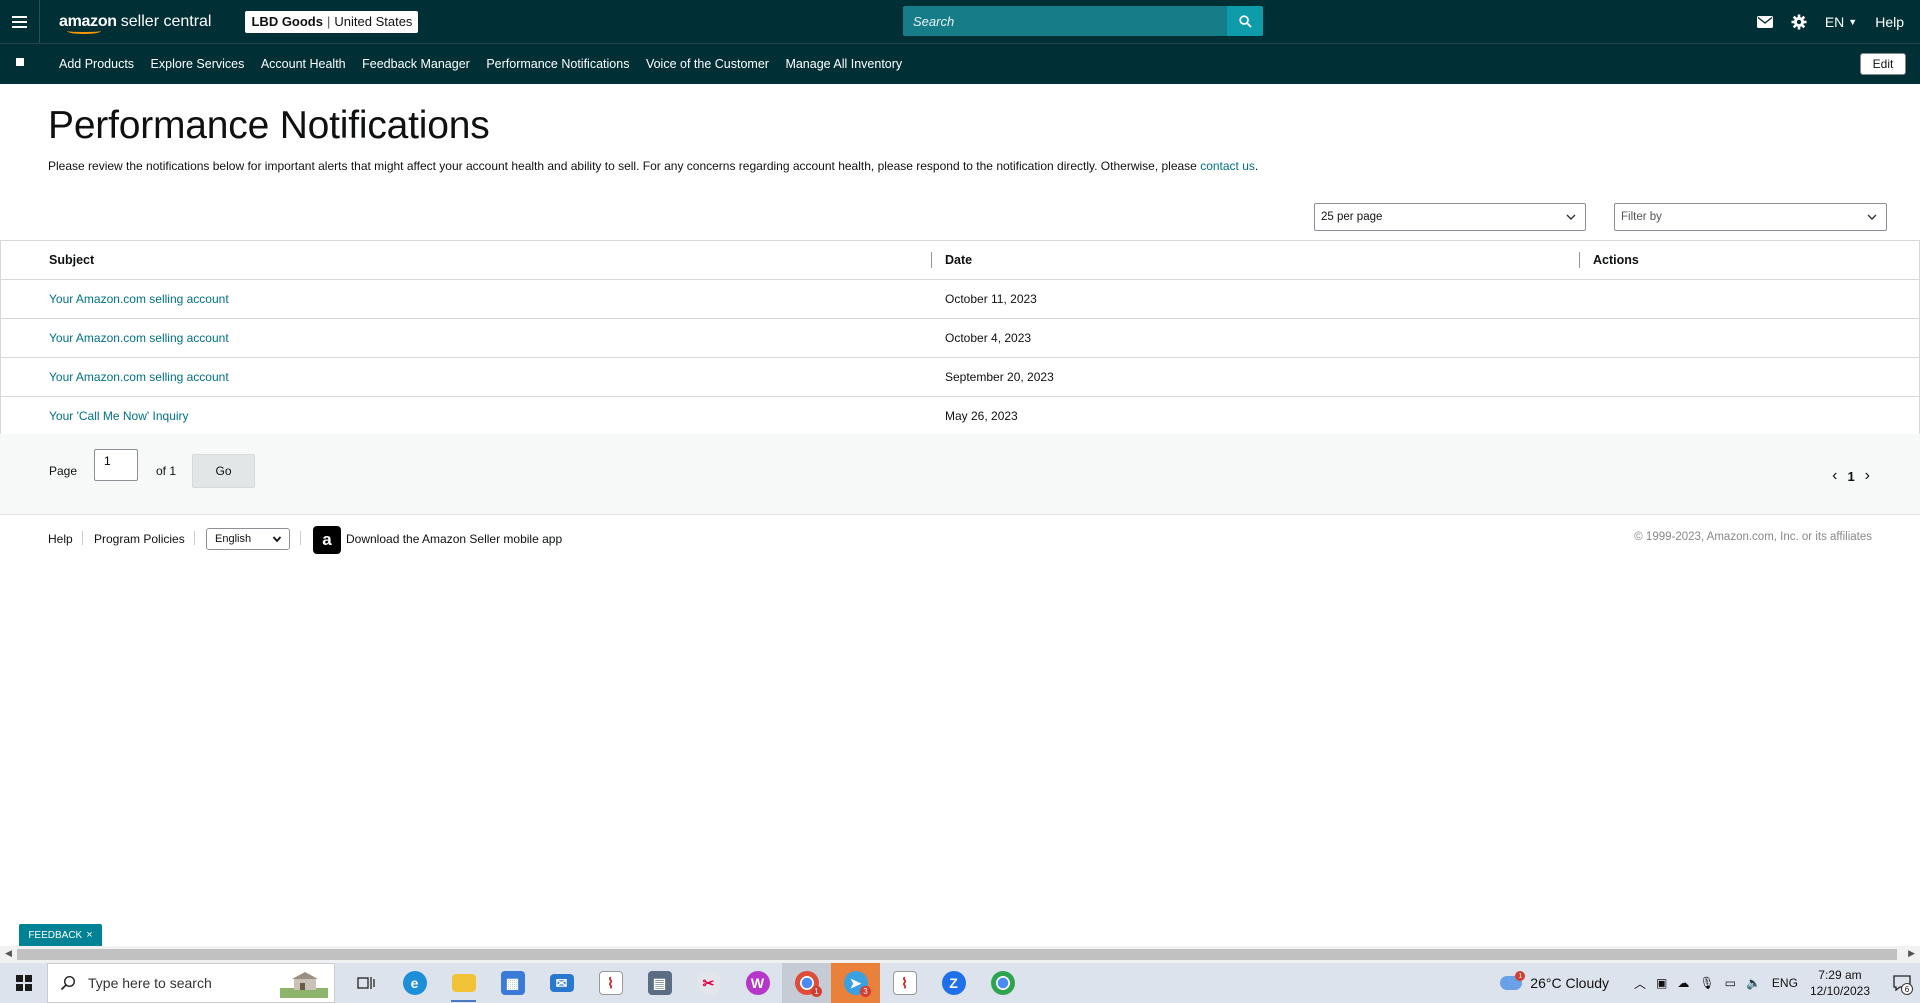  I want to click on taskbar-search: Type here to search, so click(191, 983).